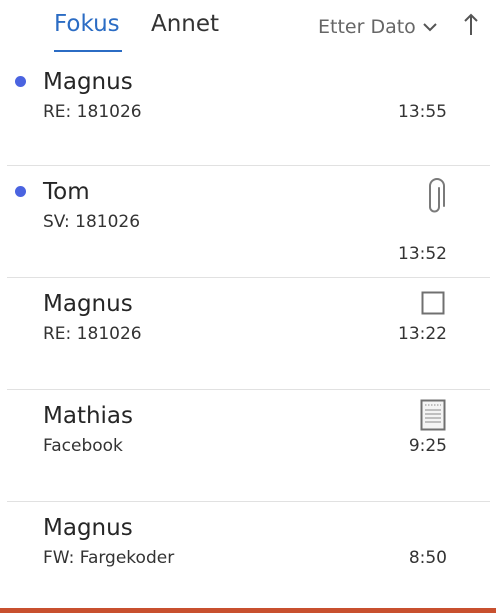  I want to click on message-subject: Facebook, so click(83, 446).